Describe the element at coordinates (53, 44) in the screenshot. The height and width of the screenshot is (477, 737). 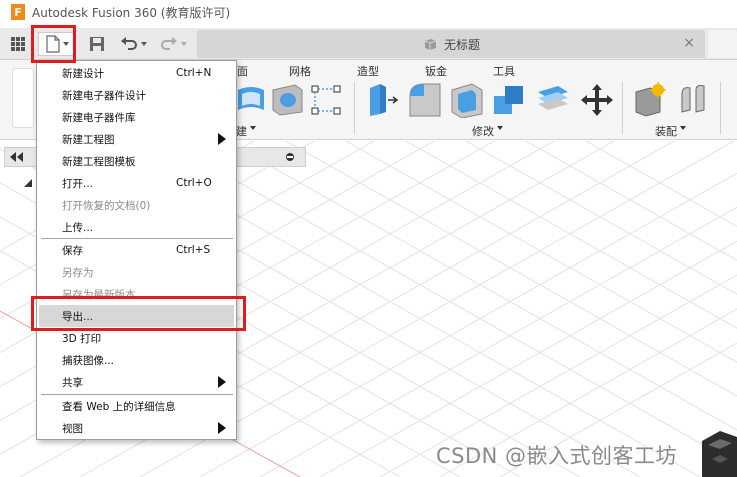
I see `highlight-file-button` at that location.